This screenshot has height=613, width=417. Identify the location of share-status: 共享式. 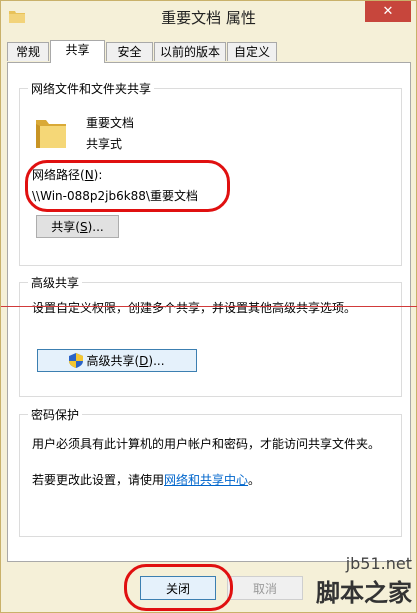
(104, 144).